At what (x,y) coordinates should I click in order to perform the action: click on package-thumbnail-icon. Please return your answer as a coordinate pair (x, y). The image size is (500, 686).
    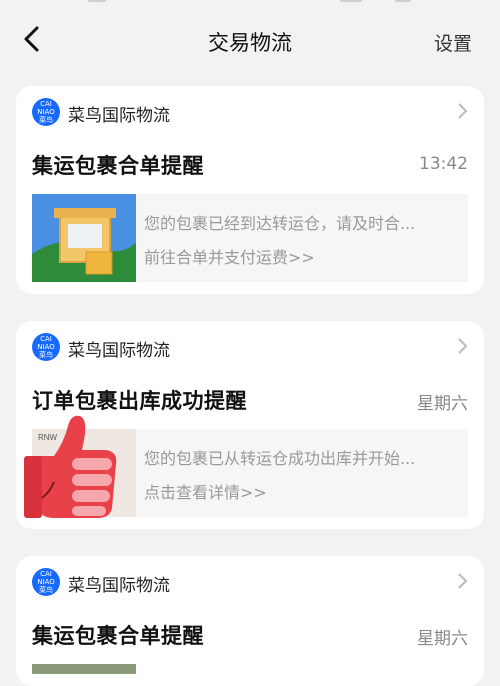
    Looking at the image, I should click on (84, 238).